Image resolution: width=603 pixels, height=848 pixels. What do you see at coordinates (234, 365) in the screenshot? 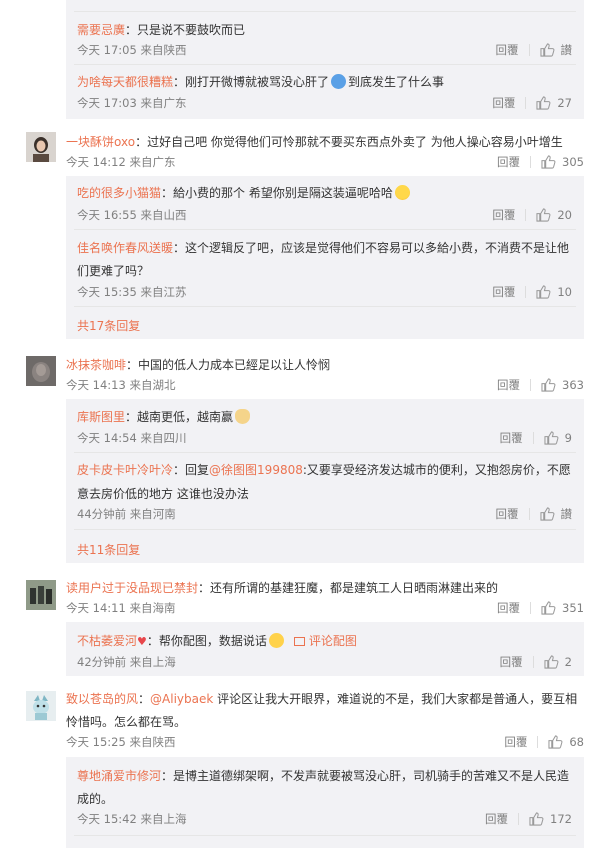
I see `comment-text: 中国的低人力成本已經足以让人怜悯` at bounding box center [234, 365].